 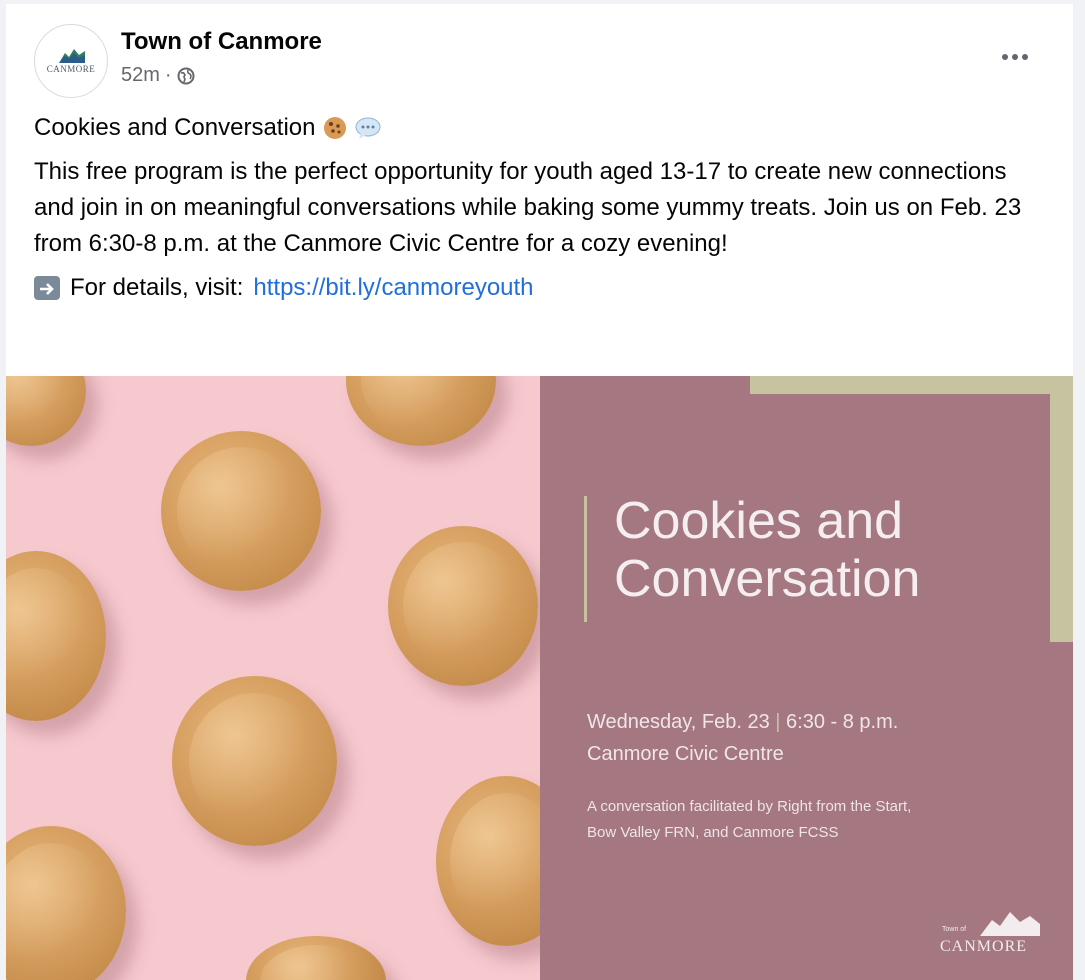 I want to click on post-title-line: Cookies and Conversation, so click(x=534, y=128).